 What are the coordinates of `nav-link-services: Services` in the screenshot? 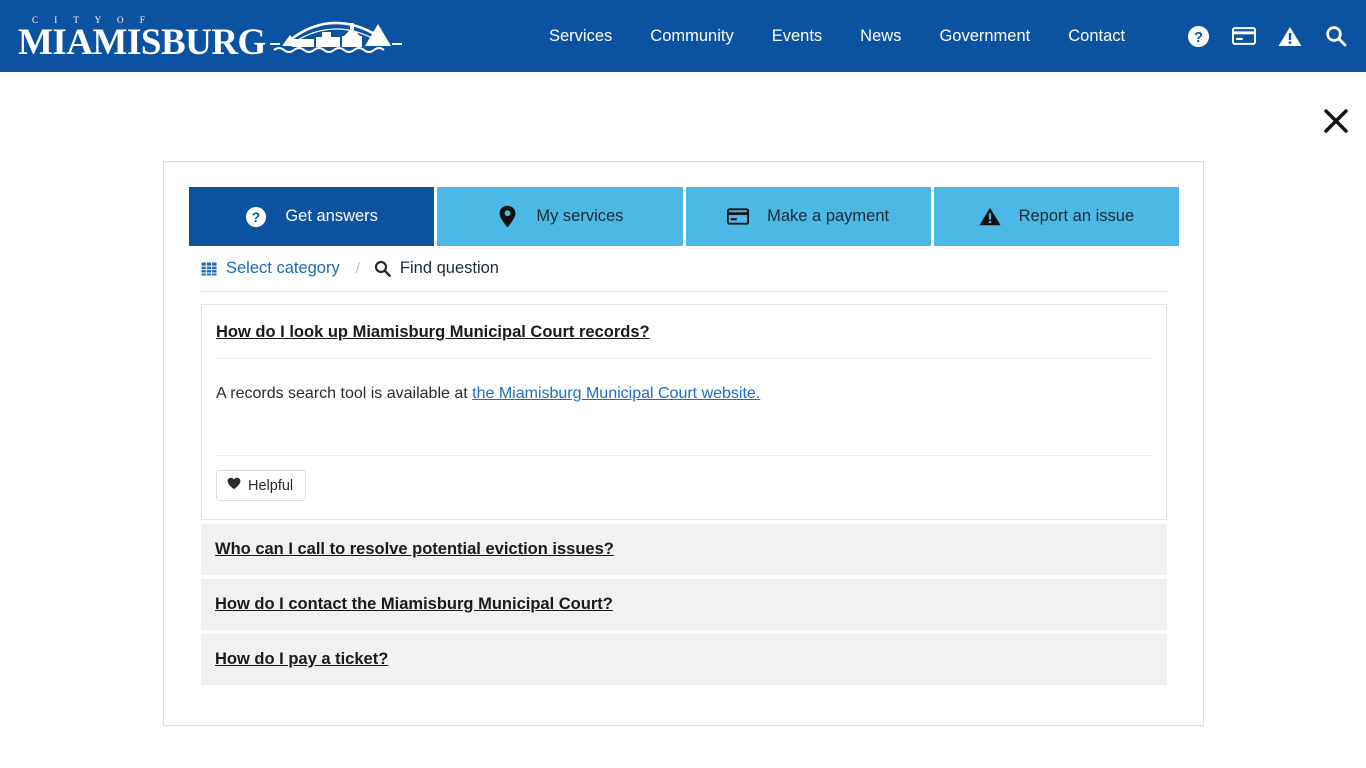 It's located at (580, 36).